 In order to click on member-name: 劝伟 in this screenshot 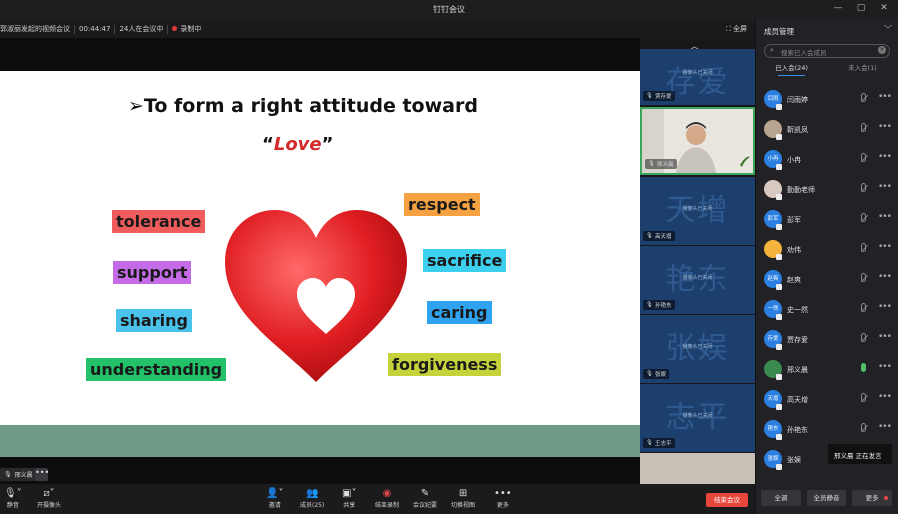, I will do `click(794, 250)`.